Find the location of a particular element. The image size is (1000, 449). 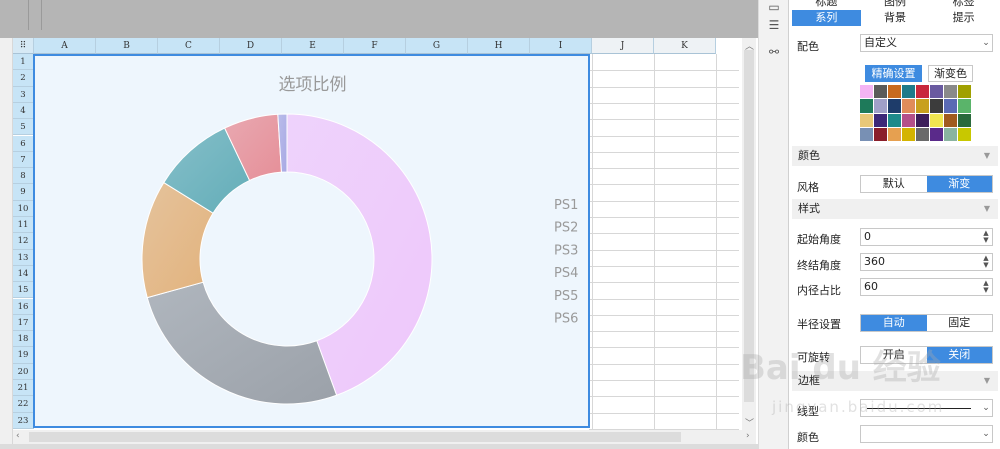

legend-label-ps1: PS1 is located at coordinates (566, 205).